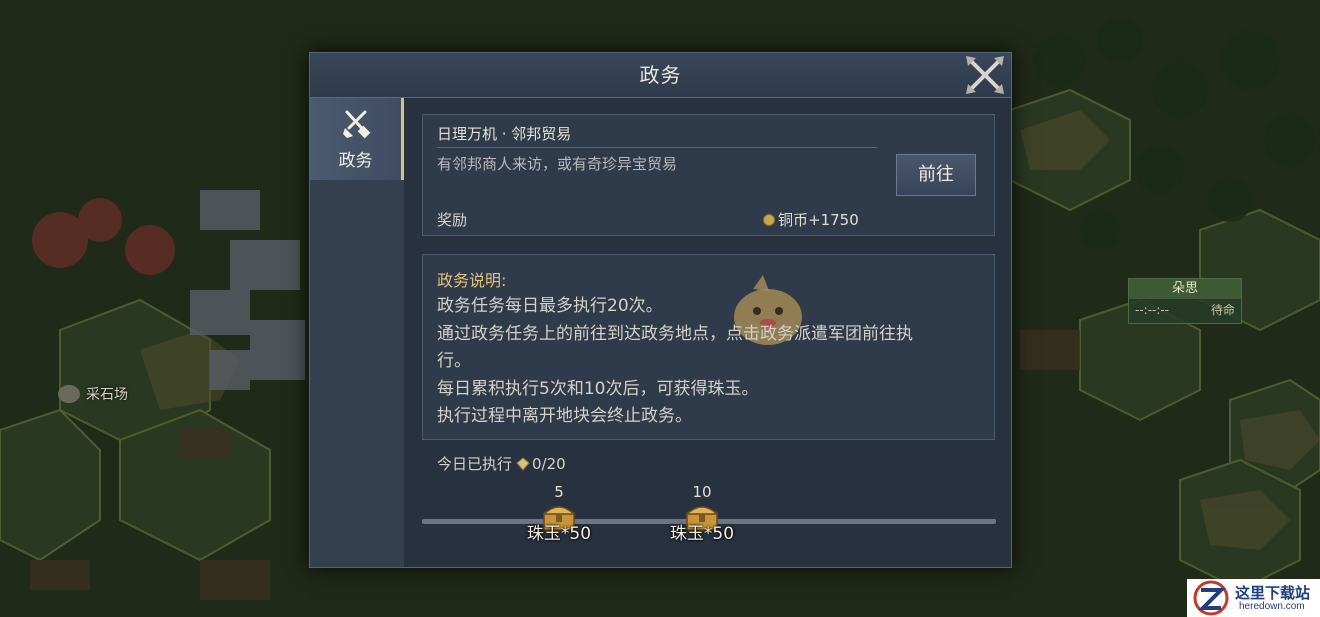 The image size is (1320, 617). I want to click on task-title: 日理万机 · 邻邦贸易, so click(504, 134).